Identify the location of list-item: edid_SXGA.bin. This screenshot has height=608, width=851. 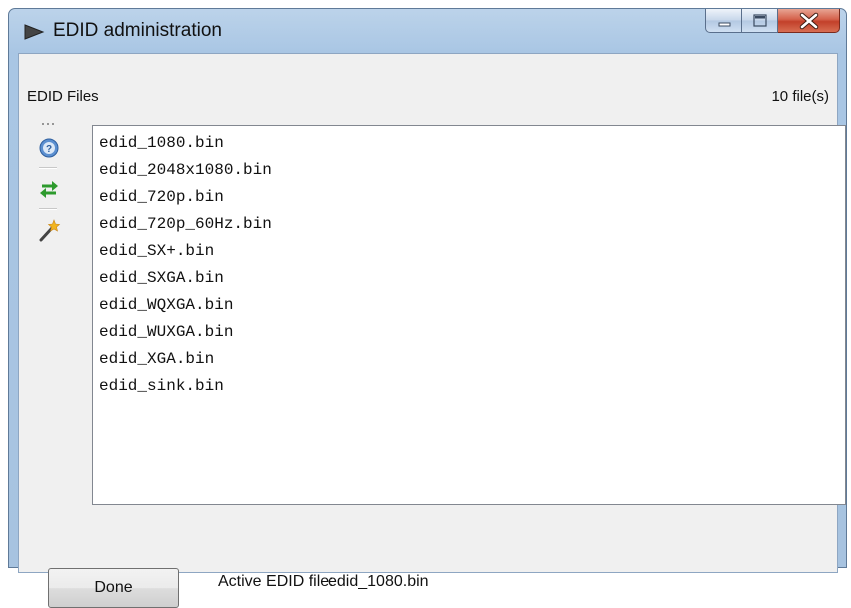
(472, 278).